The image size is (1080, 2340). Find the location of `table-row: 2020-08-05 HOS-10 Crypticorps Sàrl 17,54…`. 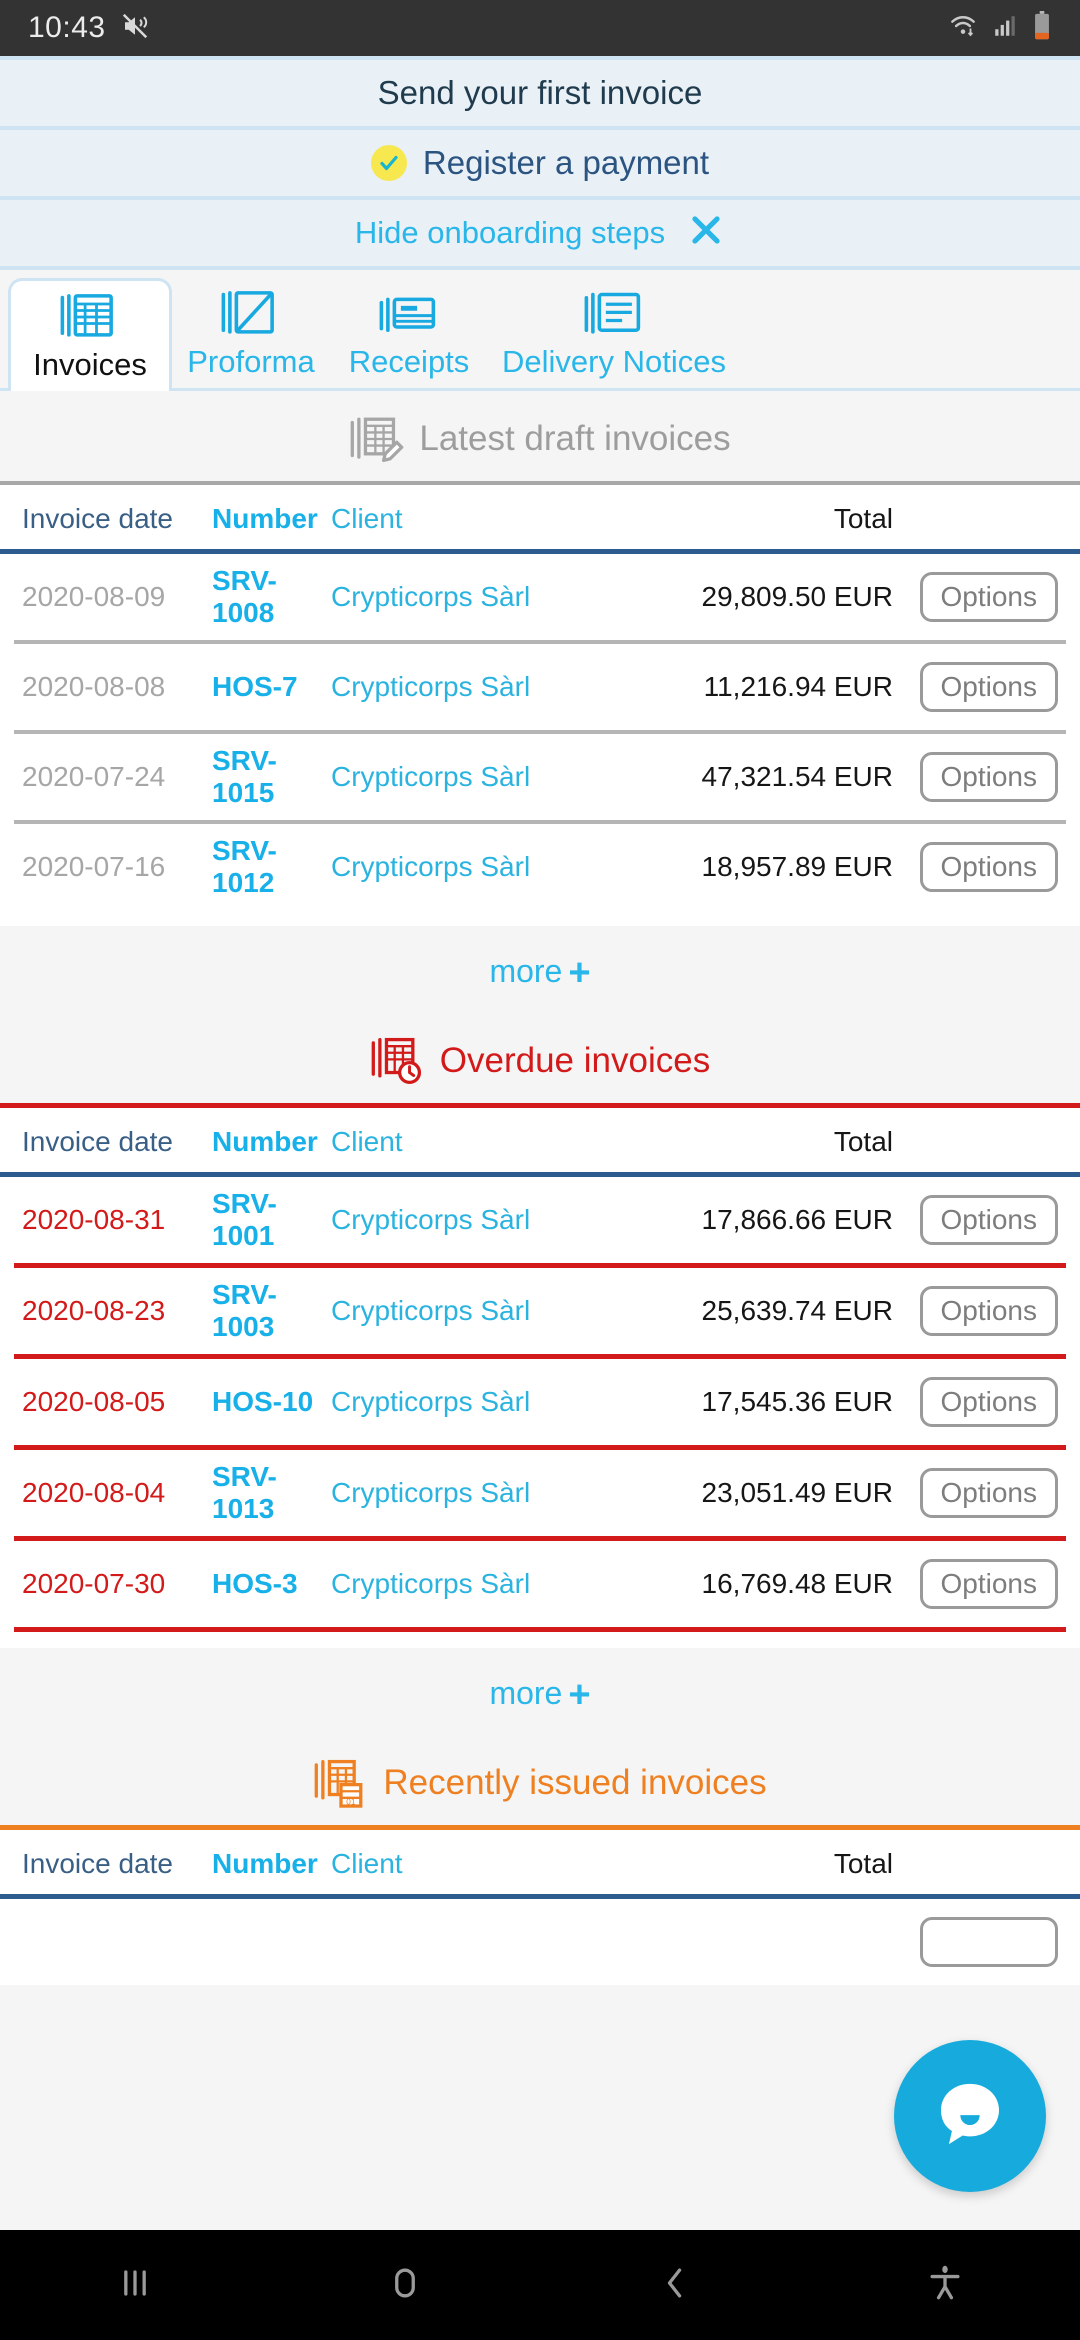

table-row: 2020-08-05 HOS-10 Crypticorps Sàrl 17,54… is located at coordinates (540, 1402).